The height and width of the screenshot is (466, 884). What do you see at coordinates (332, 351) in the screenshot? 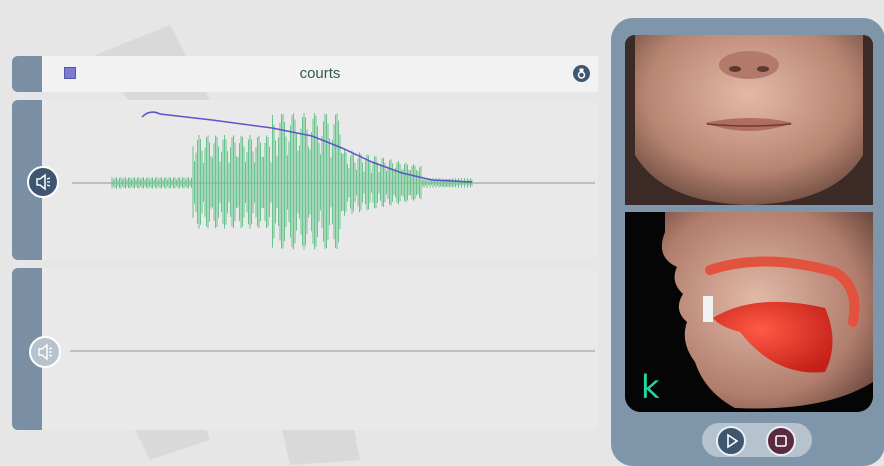
I see `empty-waveform-display` at bounding box center [332, 351].